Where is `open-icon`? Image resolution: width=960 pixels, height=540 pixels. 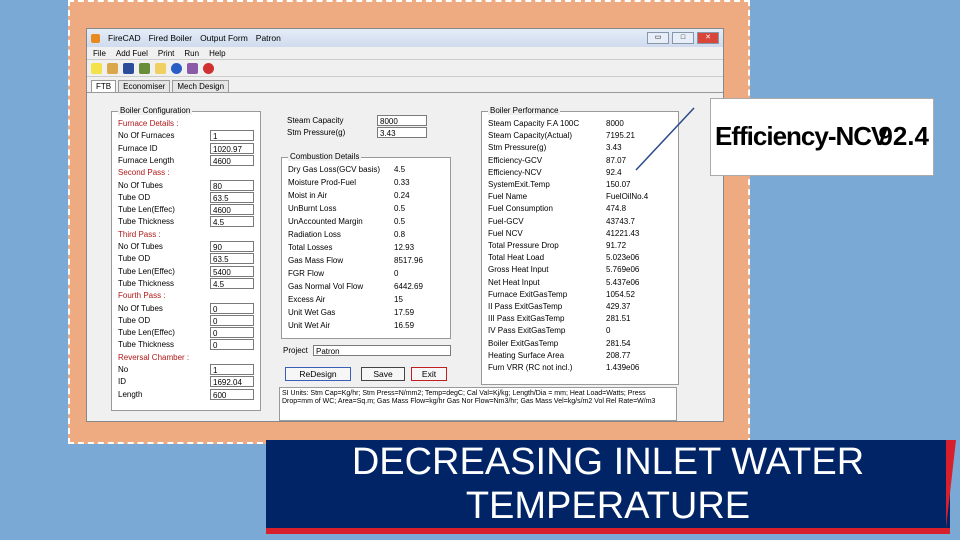
open-icon is located at coordinates (112, 68).